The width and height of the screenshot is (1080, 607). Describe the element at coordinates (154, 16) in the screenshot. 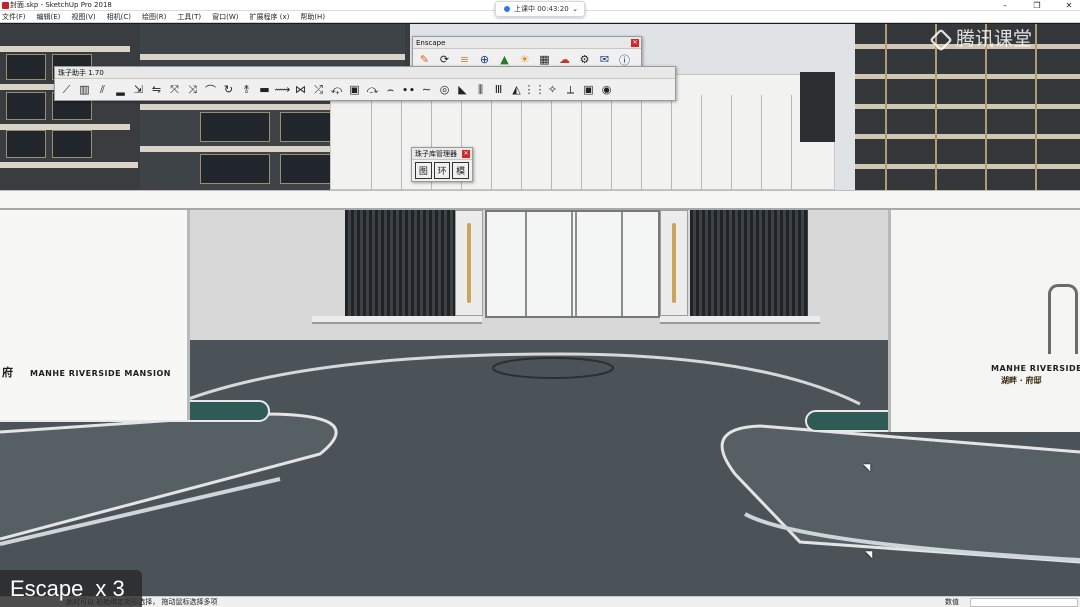

I see `menu-draw: 绘图(R)` at that location.